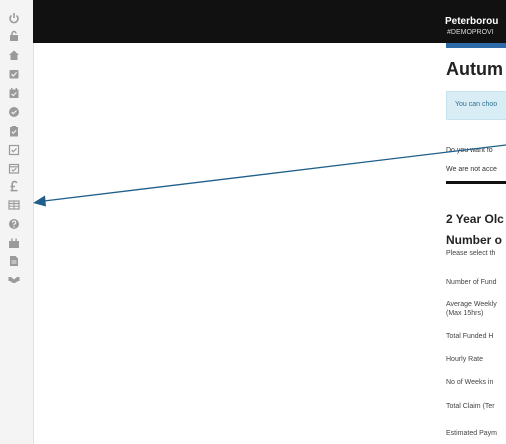 Image resolution: width=506 pixels, height=444 pixels. What do you see at coordinates (472, 21) in the screenshot?
I see `organisation-name: Peterborou` at bounding box center [472, 21].